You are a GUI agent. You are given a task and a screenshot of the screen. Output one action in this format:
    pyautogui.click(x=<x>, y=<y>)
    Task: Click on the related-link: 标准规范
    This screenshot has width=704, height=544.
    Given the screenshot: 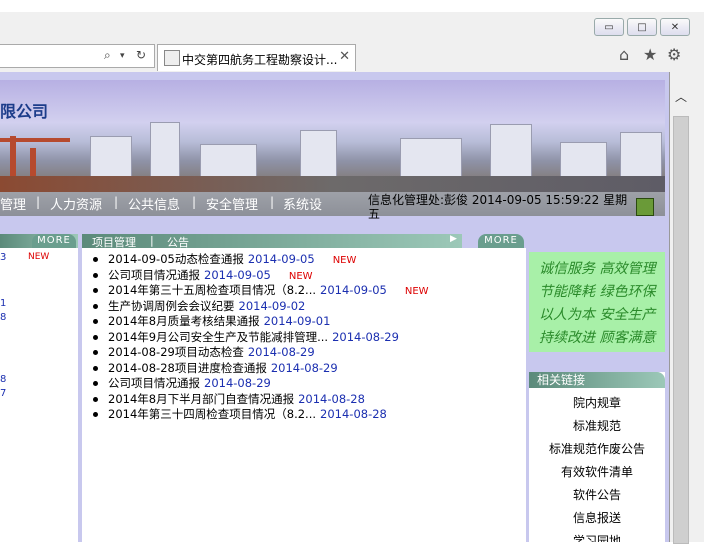 What is the action you would take?
    pyautogui.click(x=597, y=425)
    